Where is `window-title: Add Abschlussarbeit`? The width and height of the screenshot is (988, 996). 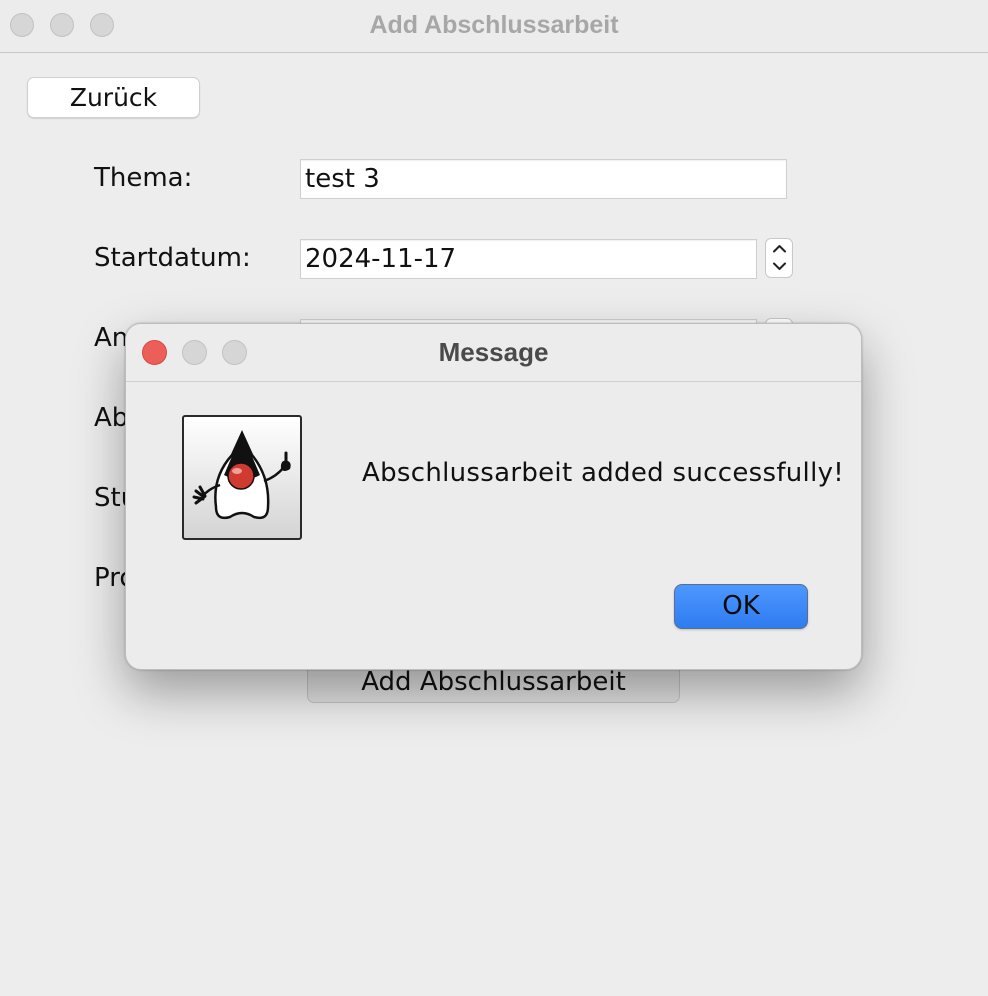
window-title: Add Abschlussarbeit is located at coordinates (494, 25).